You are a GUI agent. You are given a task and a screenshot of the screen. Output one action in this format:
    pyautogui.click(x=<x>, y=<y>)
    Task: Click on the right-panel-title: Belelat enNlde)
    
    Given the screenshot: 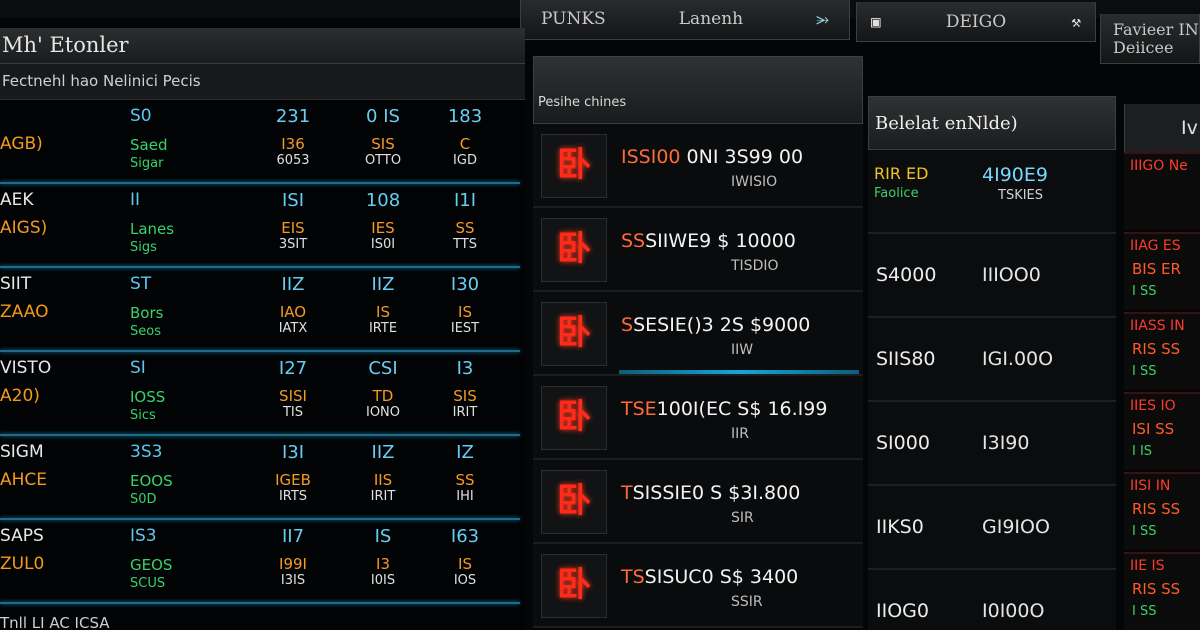 What is the action you would take?
    pyautogui.click(x=992, y=123)
    